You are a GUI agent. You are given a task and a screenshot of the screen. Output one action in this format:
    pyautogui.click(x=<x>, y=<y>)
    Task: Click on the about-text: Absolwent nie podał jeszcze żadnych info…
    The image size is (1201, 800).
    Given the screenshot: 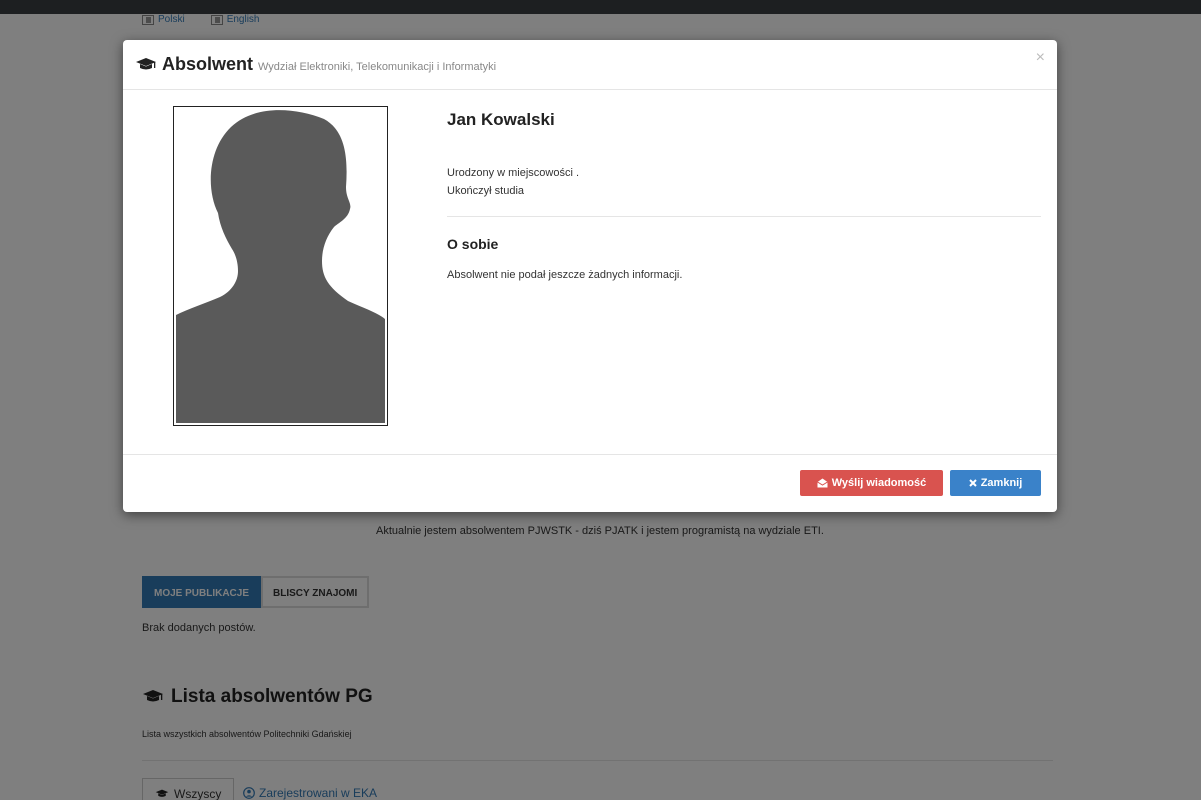 What is the action you would take?
    pyautogui.click(x=565, y=275)
    